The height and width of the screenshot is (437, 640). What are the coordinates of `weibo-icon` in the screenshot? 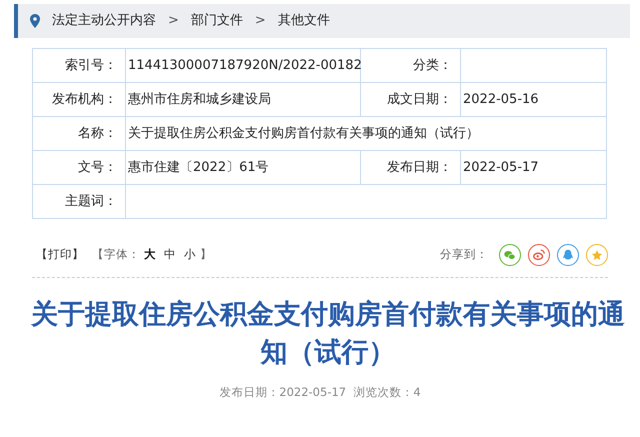 It's located at (539, 255).